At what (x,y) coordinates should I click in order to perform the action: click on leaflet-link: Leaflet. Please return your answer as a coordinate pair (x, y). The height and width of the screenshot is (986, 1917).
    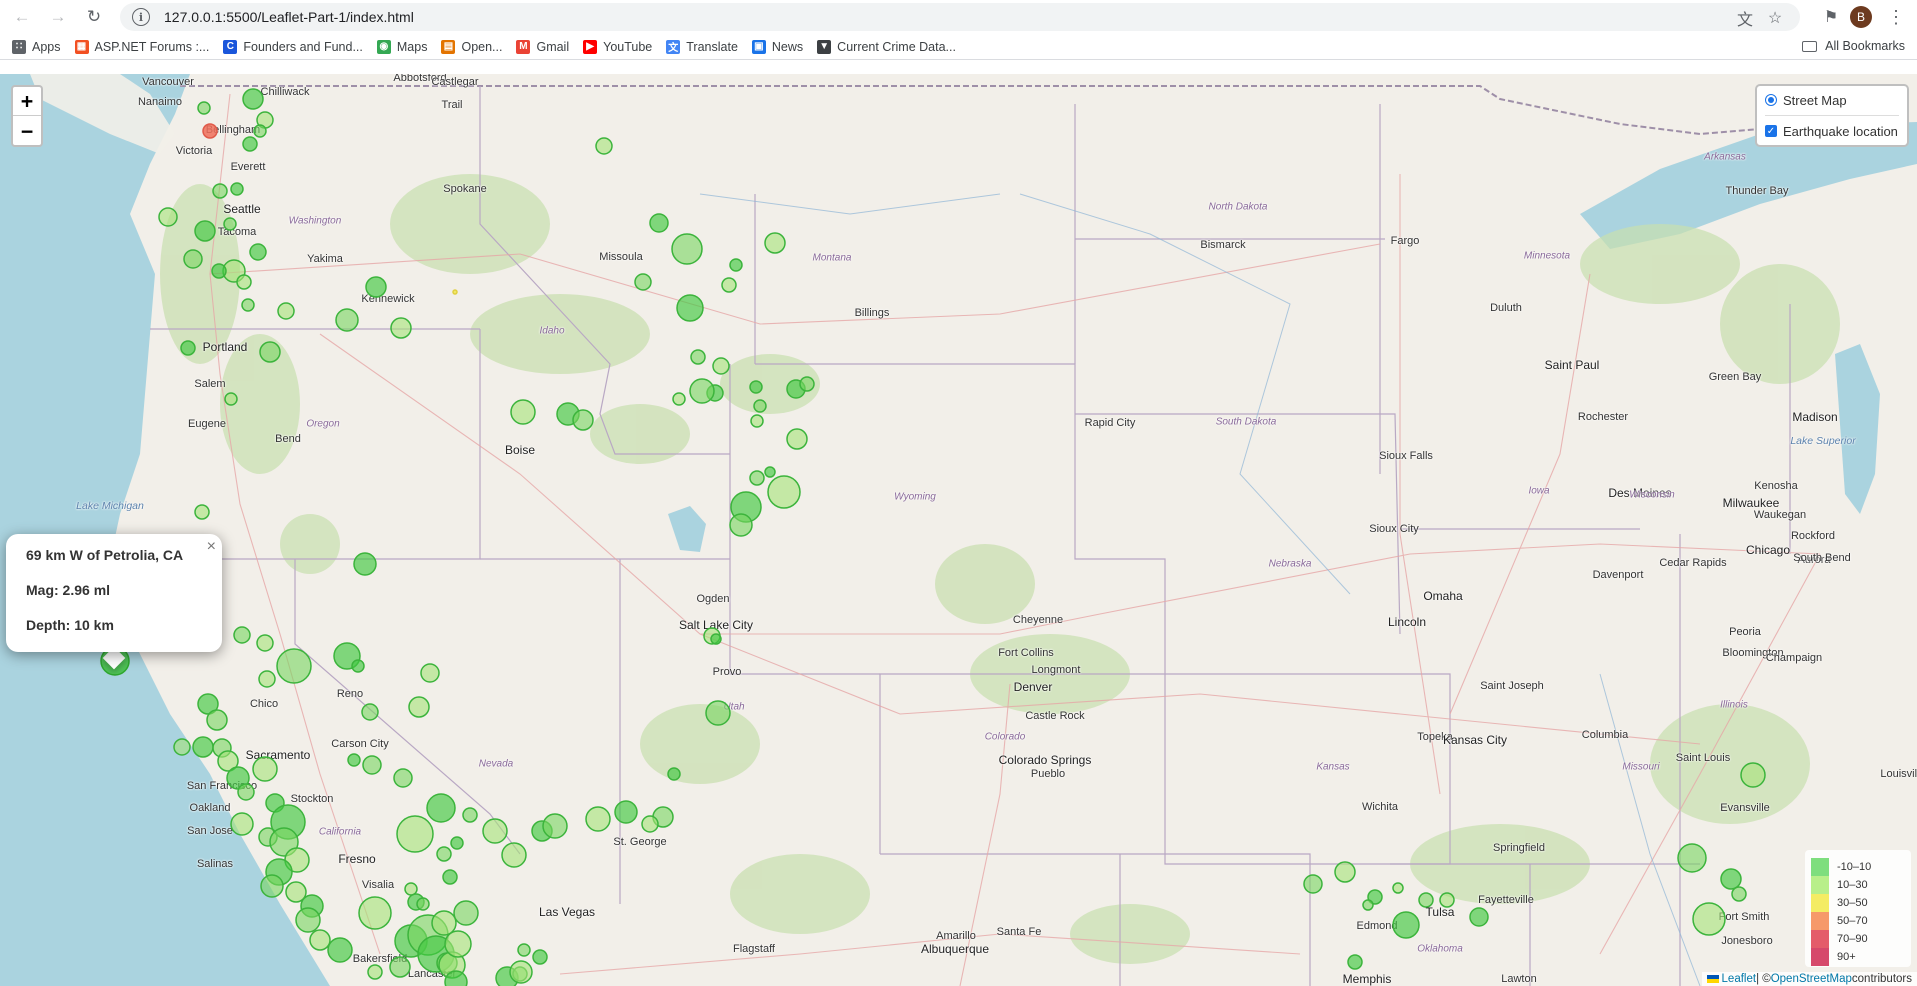
    Looking at the image, I should click on (1739, 979).